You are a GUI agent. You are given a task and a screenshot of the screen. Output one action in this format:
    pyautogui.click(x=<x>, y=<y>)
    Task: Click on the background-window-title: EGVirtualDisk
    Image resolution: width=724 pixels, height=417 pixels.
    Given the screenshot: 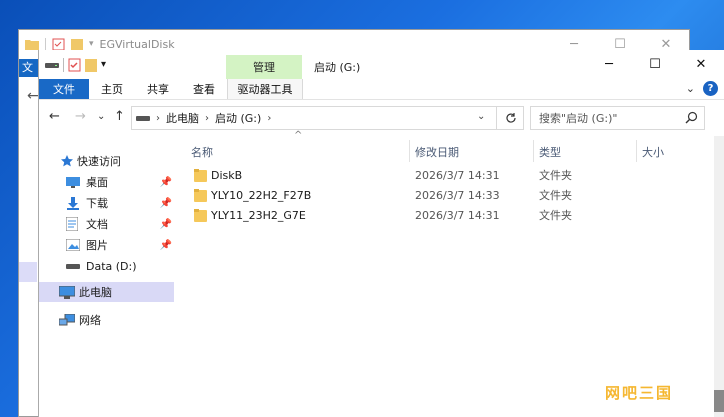 What is the action you would take?
    pyautogui.click(x=137, y=44)
    